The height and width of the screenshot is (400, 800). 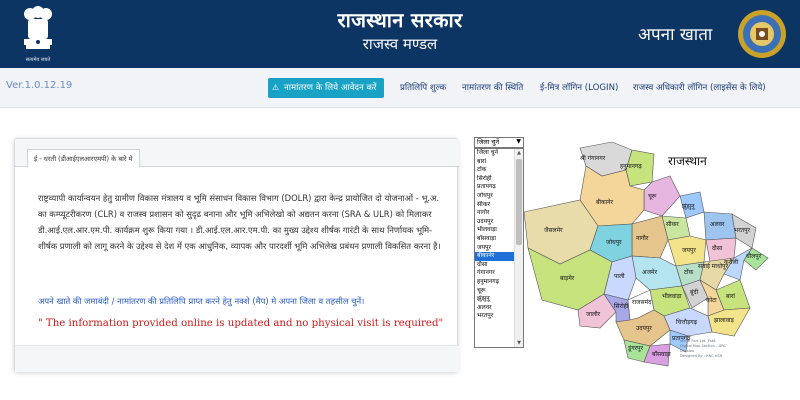 What do you see at coordinates (495, 187) in the screenshot?
I see `district-option: प्रतापगढ़` at bounding box center [495, 187].